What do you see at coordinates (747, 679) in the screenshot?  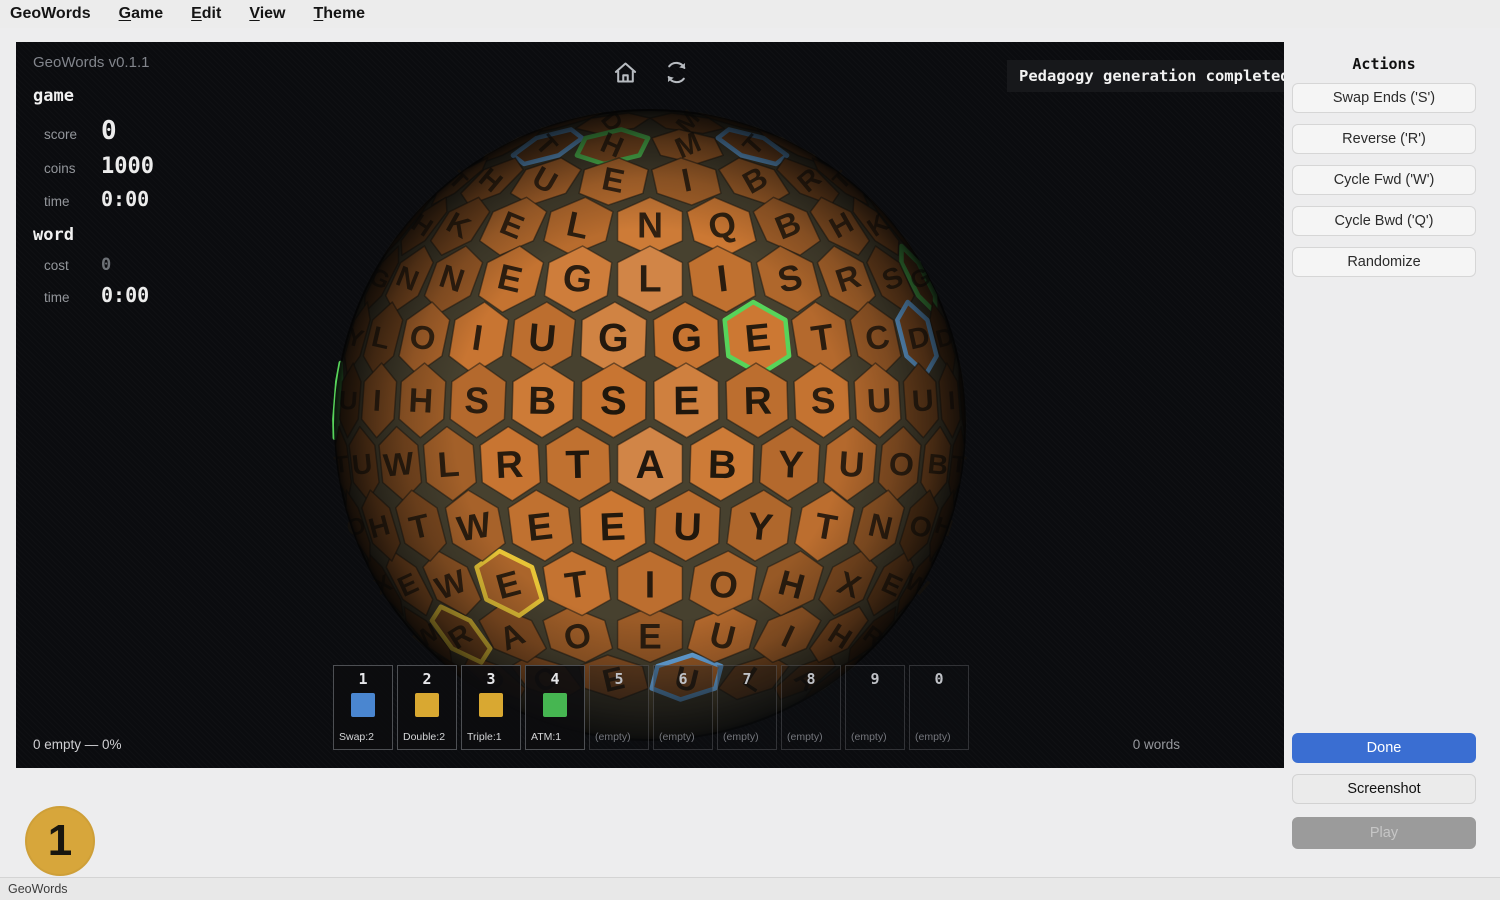 I see `slot-key: 7` at bounding box center [747, 679].